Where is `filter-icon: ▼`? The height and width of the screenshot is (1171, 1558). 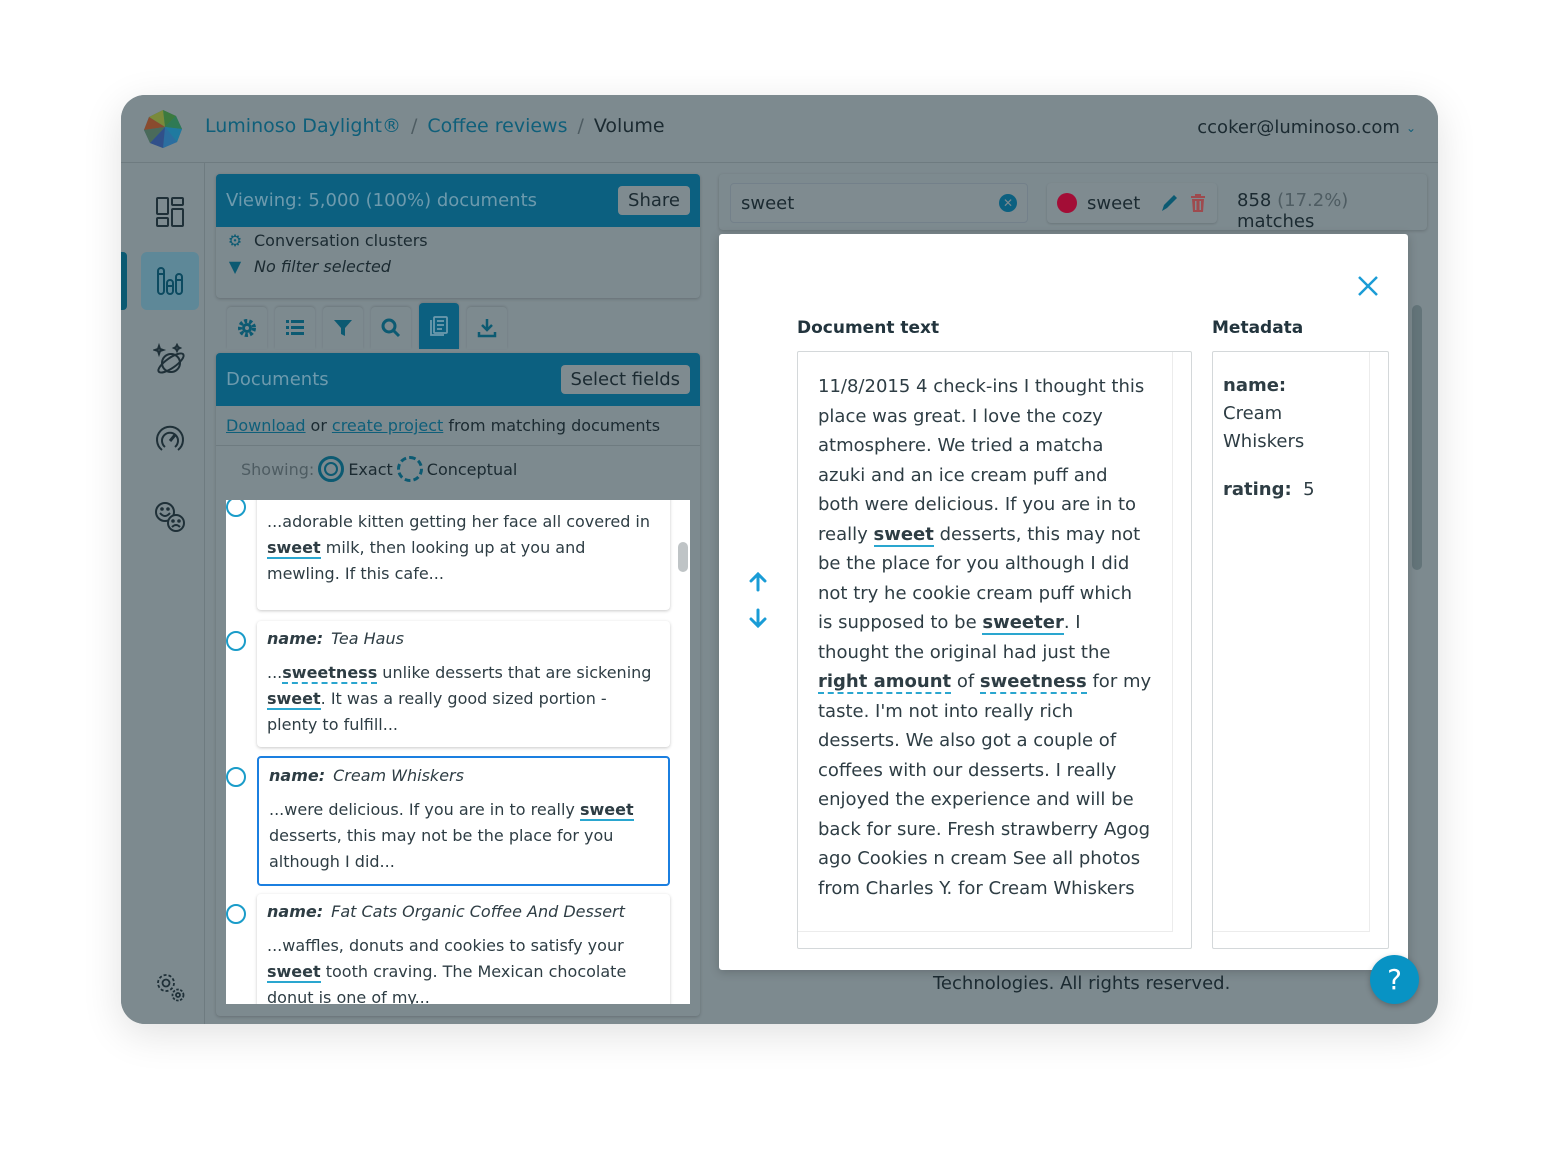
filter-icon: ▼ is located at coordinates (235, 266).